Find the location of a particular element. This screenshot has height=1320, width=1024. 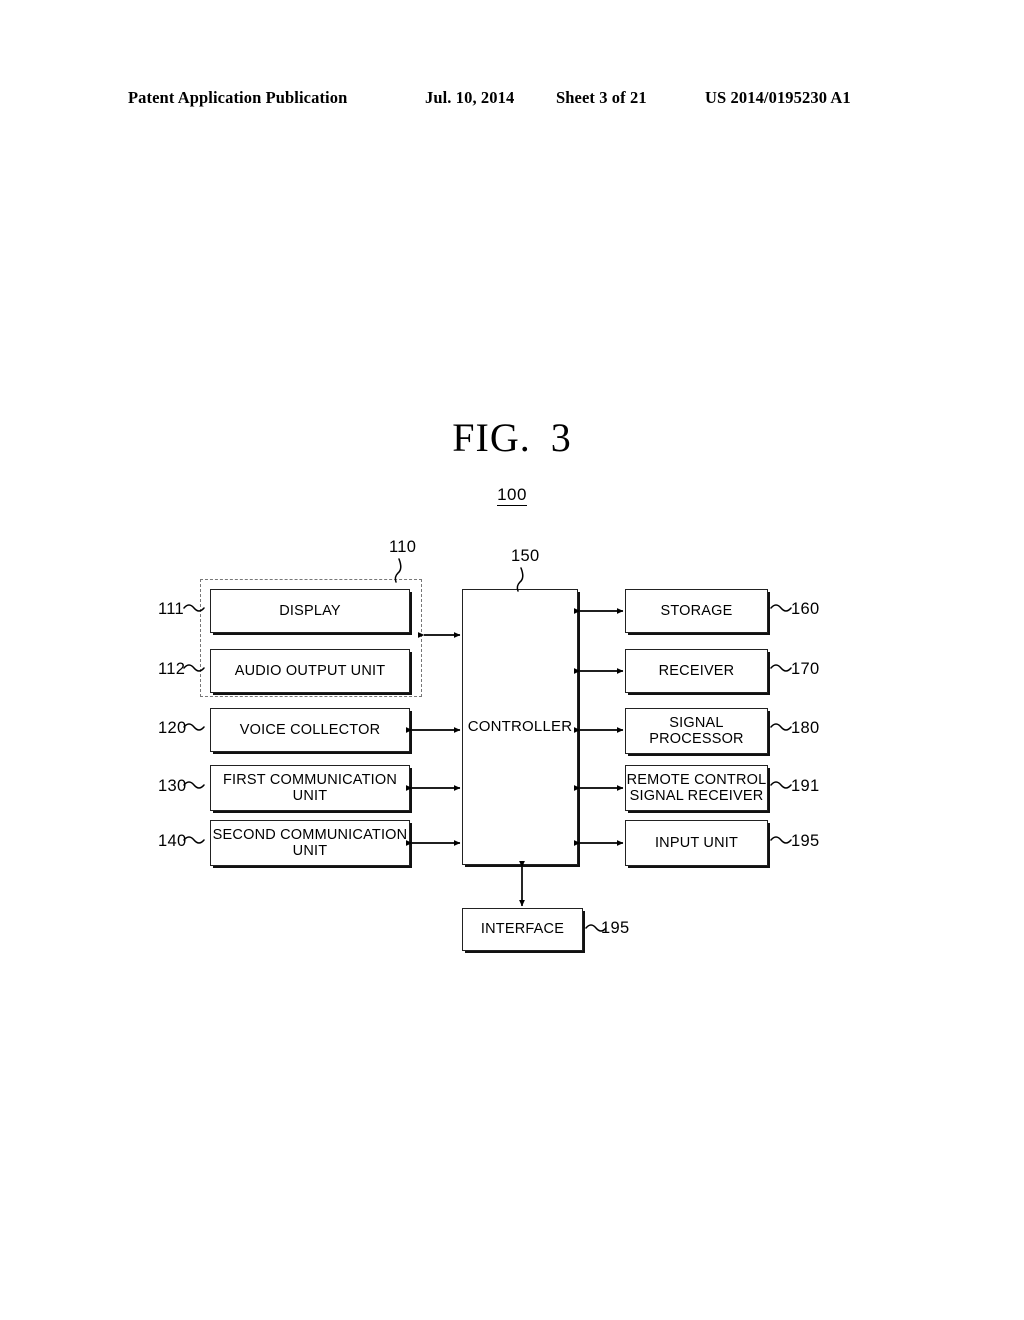

block-display-label: DISPLAY is located at coordinates (310, 610).